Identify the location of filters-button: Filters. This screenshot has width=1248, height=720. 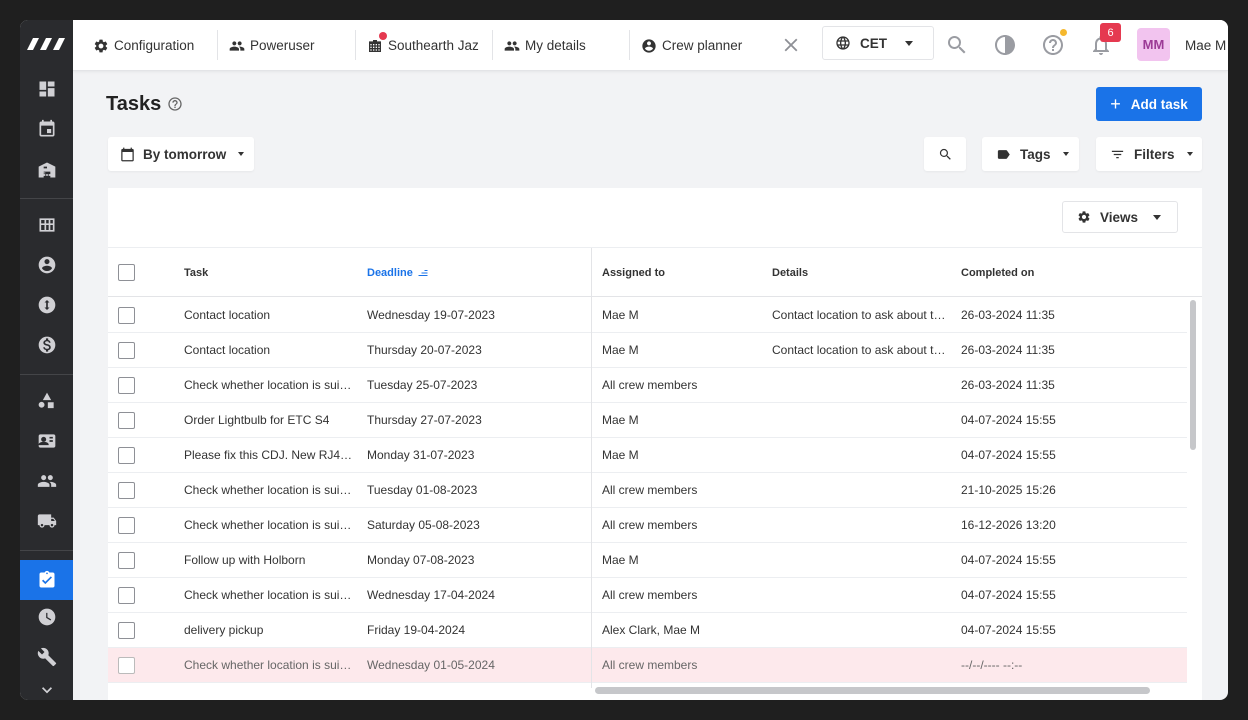
(1149, 154).